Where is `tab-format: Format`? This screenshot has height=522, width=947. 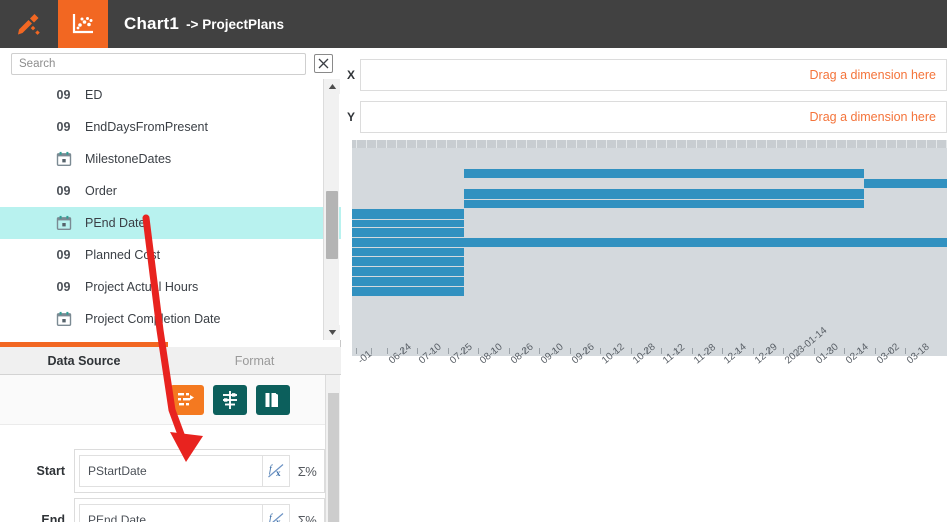
tab-format: Format is located at coordinates (254, 361).